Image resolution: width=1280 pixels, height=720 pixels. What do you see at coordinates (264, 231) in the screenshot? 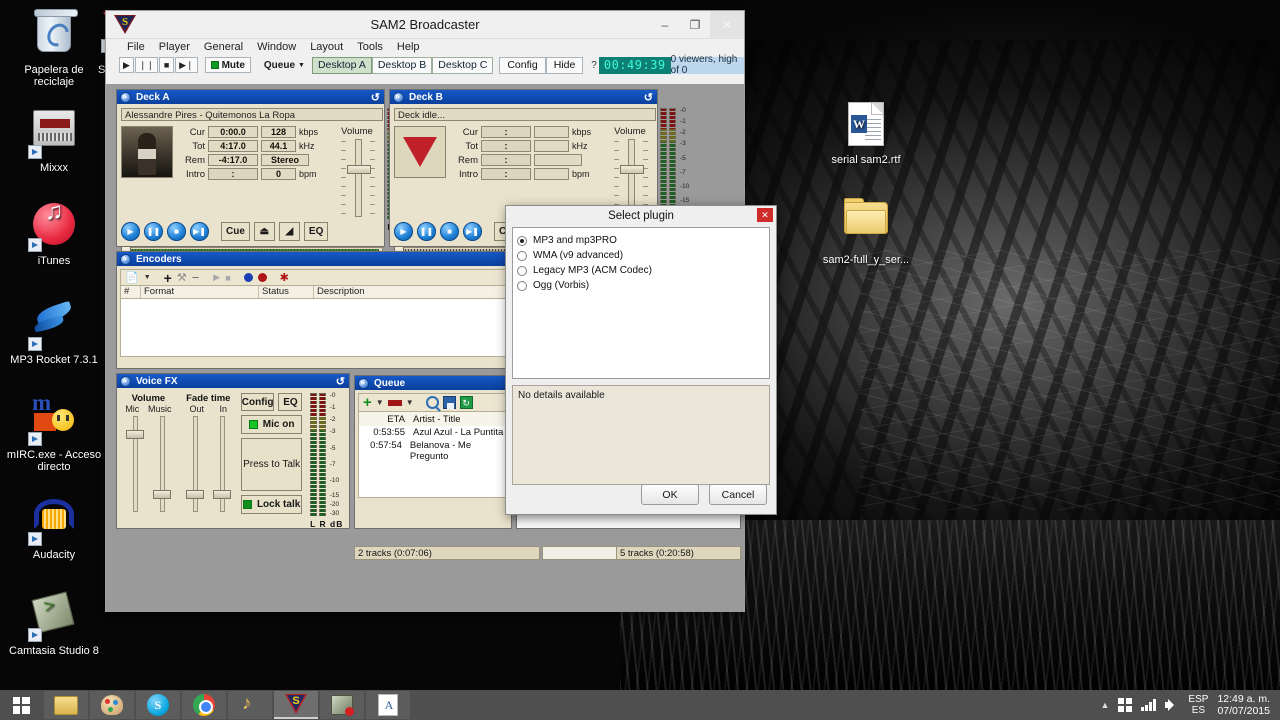
I see `deck-a-eject-button: ⏏` at bounding box center [264, 231].